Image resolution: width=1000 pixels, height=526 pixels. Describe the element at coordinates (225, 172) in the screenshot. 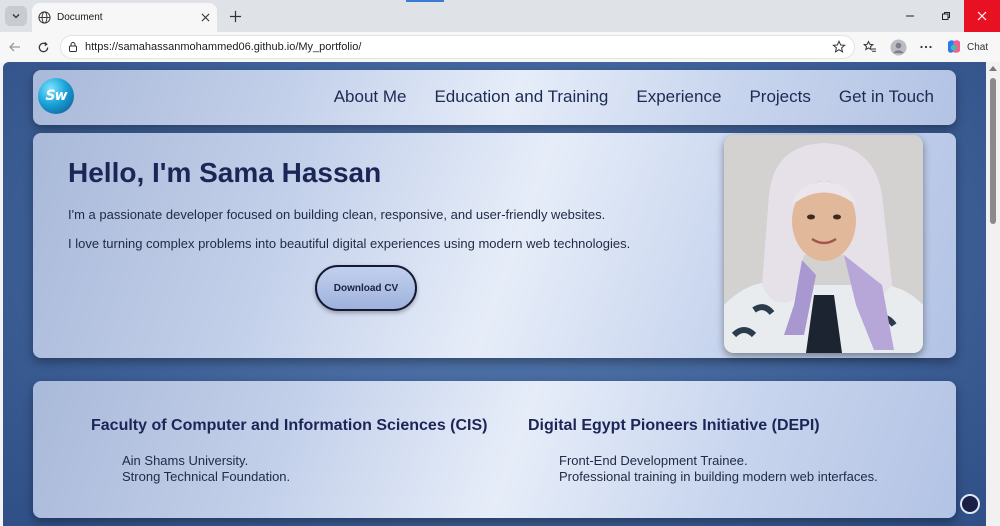

I see `hero-title: Hello, I'm Sama Hassan` at that location.